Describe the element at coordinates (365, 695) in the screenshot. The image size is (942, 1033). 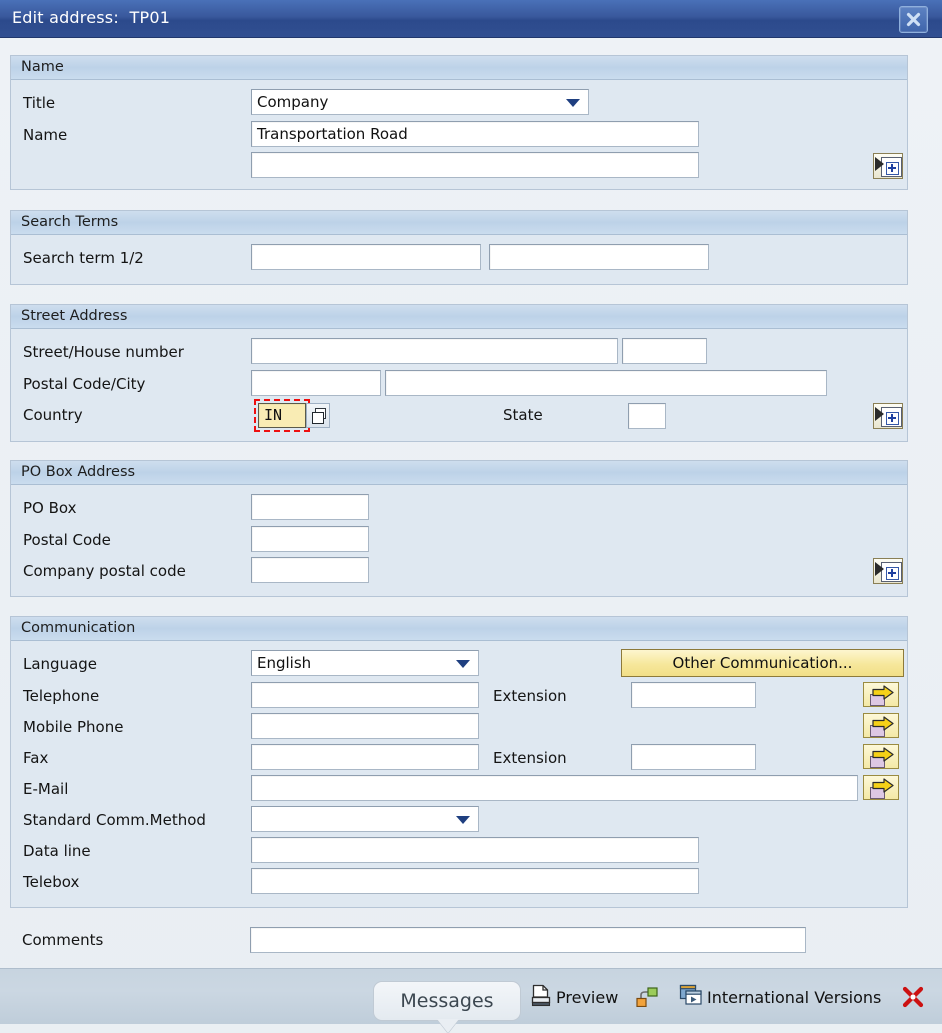
I see `telephone-input` at that location.